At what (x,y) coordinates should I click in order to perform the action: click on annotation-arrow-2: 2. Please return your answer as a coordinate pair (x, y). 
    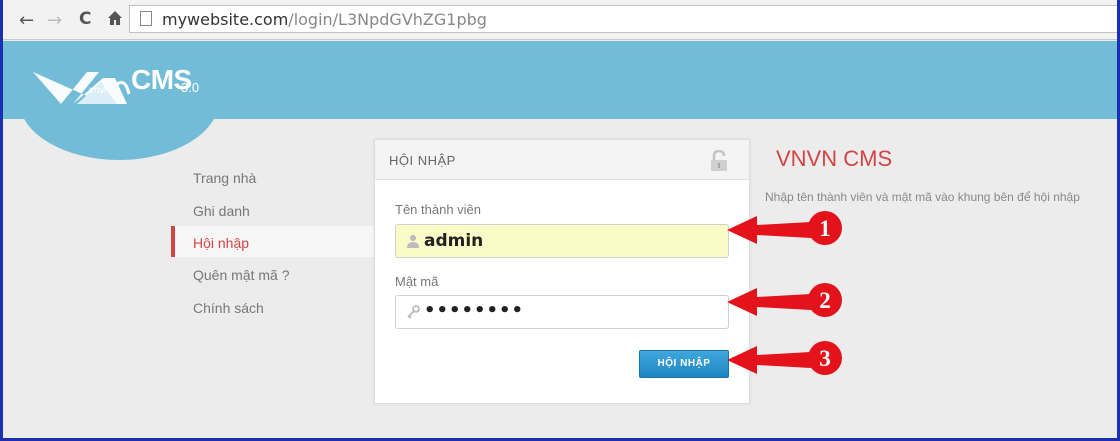
    Looking at the image, I should click on (784, 300).